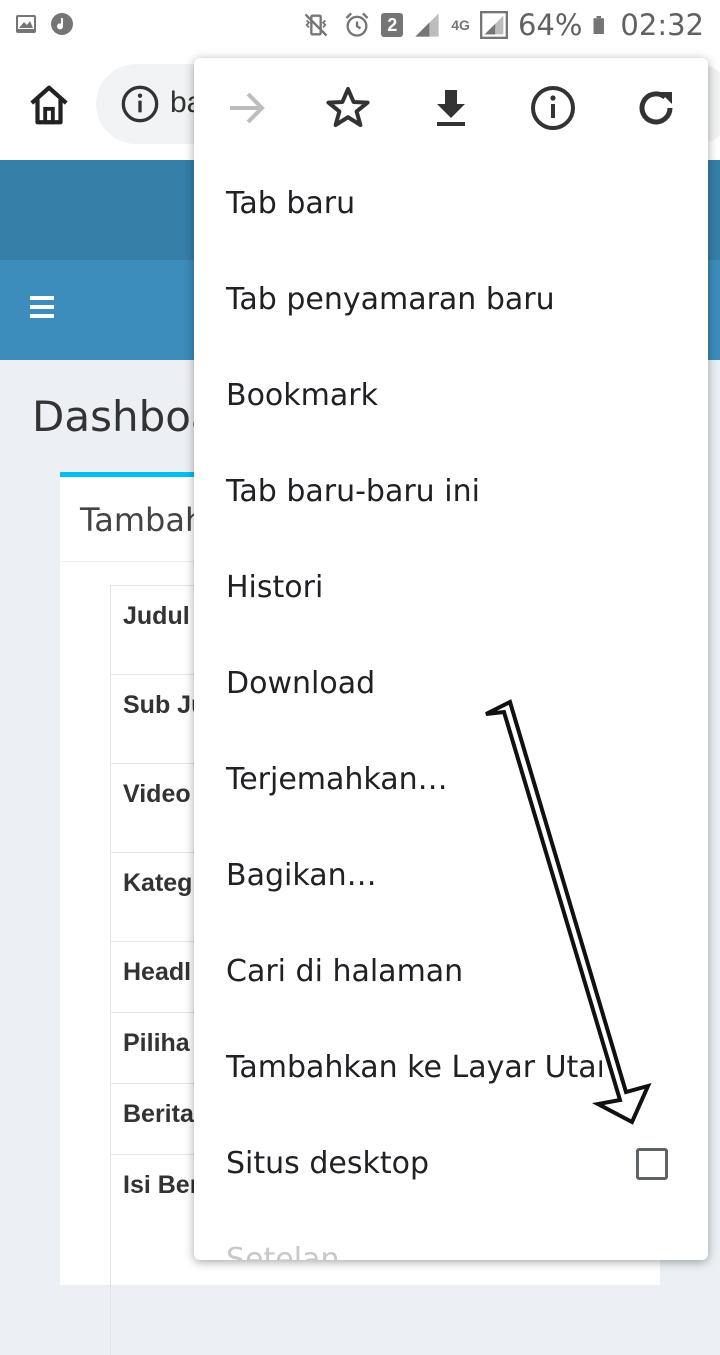 Image resolution: width=720 pixels, height=1355 pixels. What do you see at coordinates (553, 108) in the screenshot?
I see `page-info-icon` at bounding box center [553, 108].